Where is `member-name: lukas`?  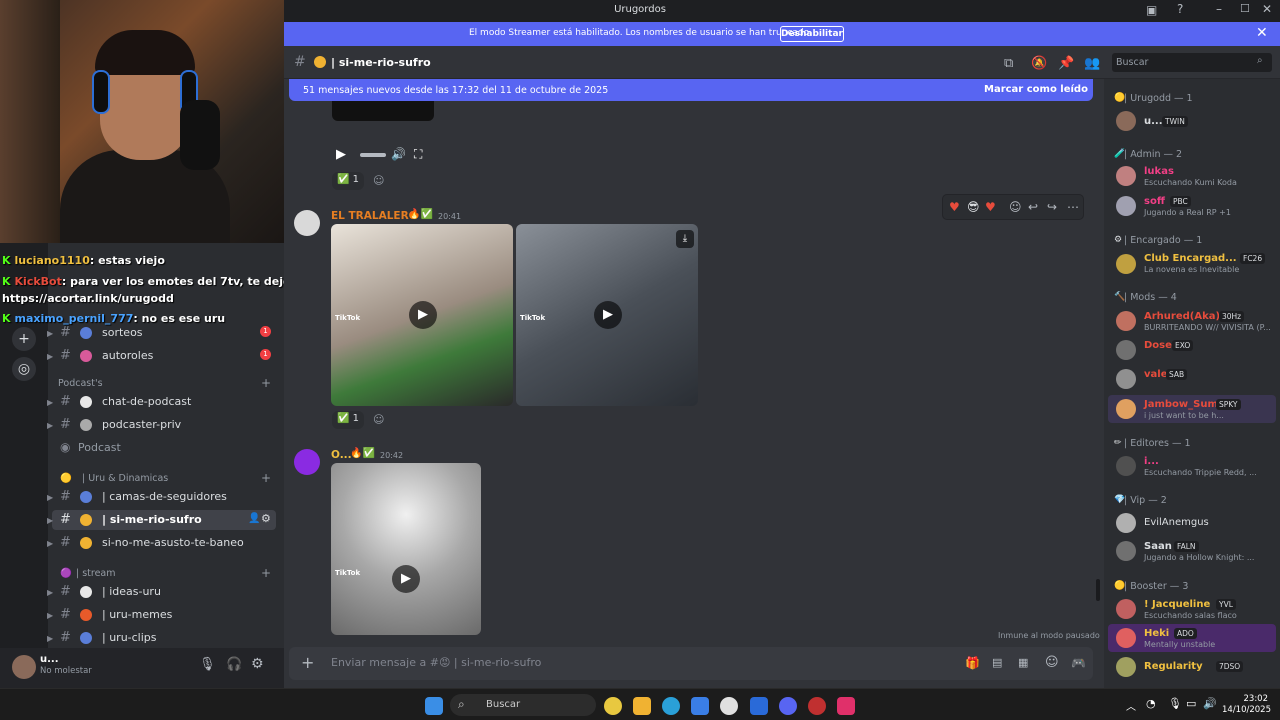 member-name: lukas is located at coordinates (1159, 171).